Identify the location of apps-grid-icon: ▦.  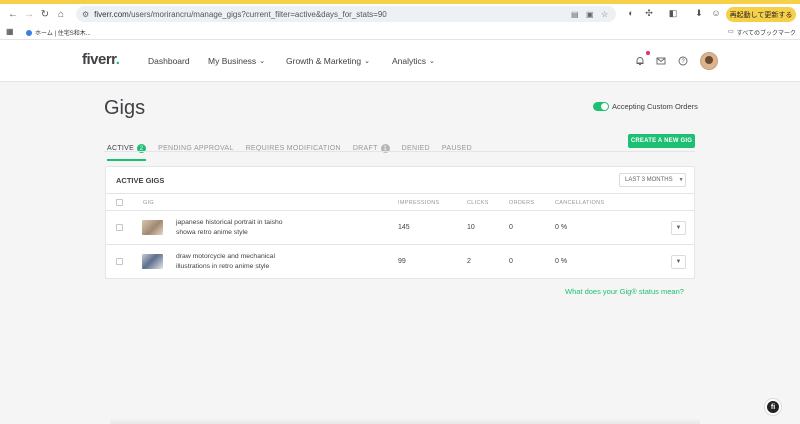
(10, 31).